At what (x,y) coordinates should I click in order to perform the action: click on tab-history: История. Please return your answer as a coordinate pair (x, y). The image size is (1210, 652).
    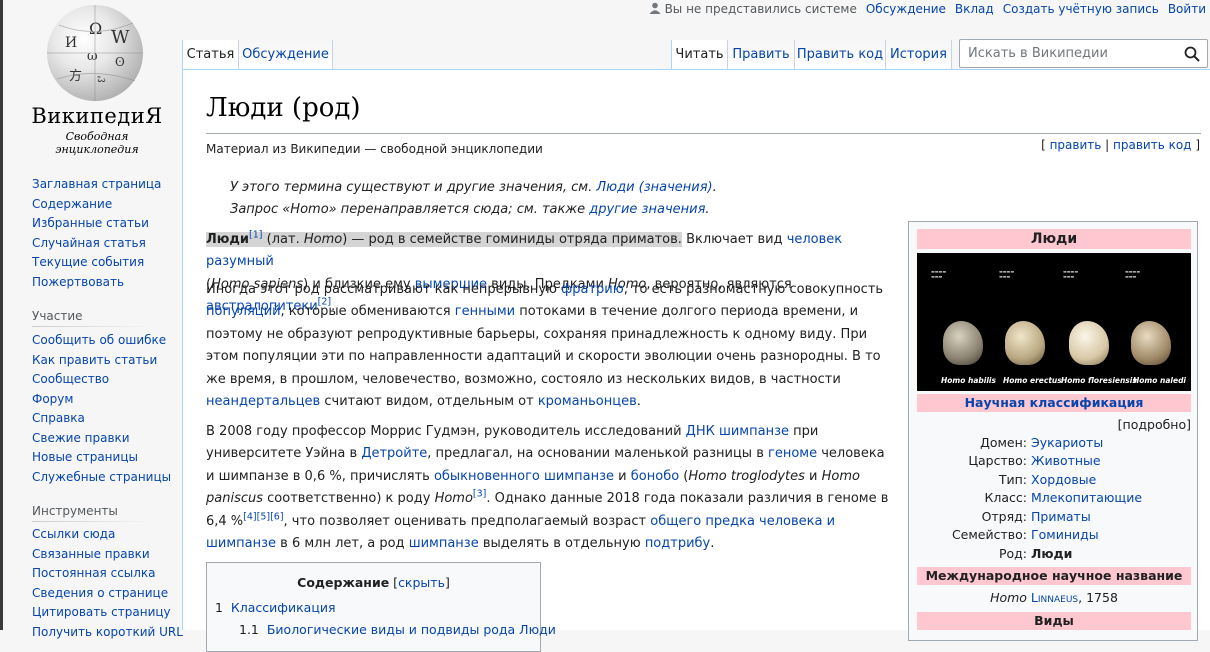
    Looking at the image, I should click on (919, 54).